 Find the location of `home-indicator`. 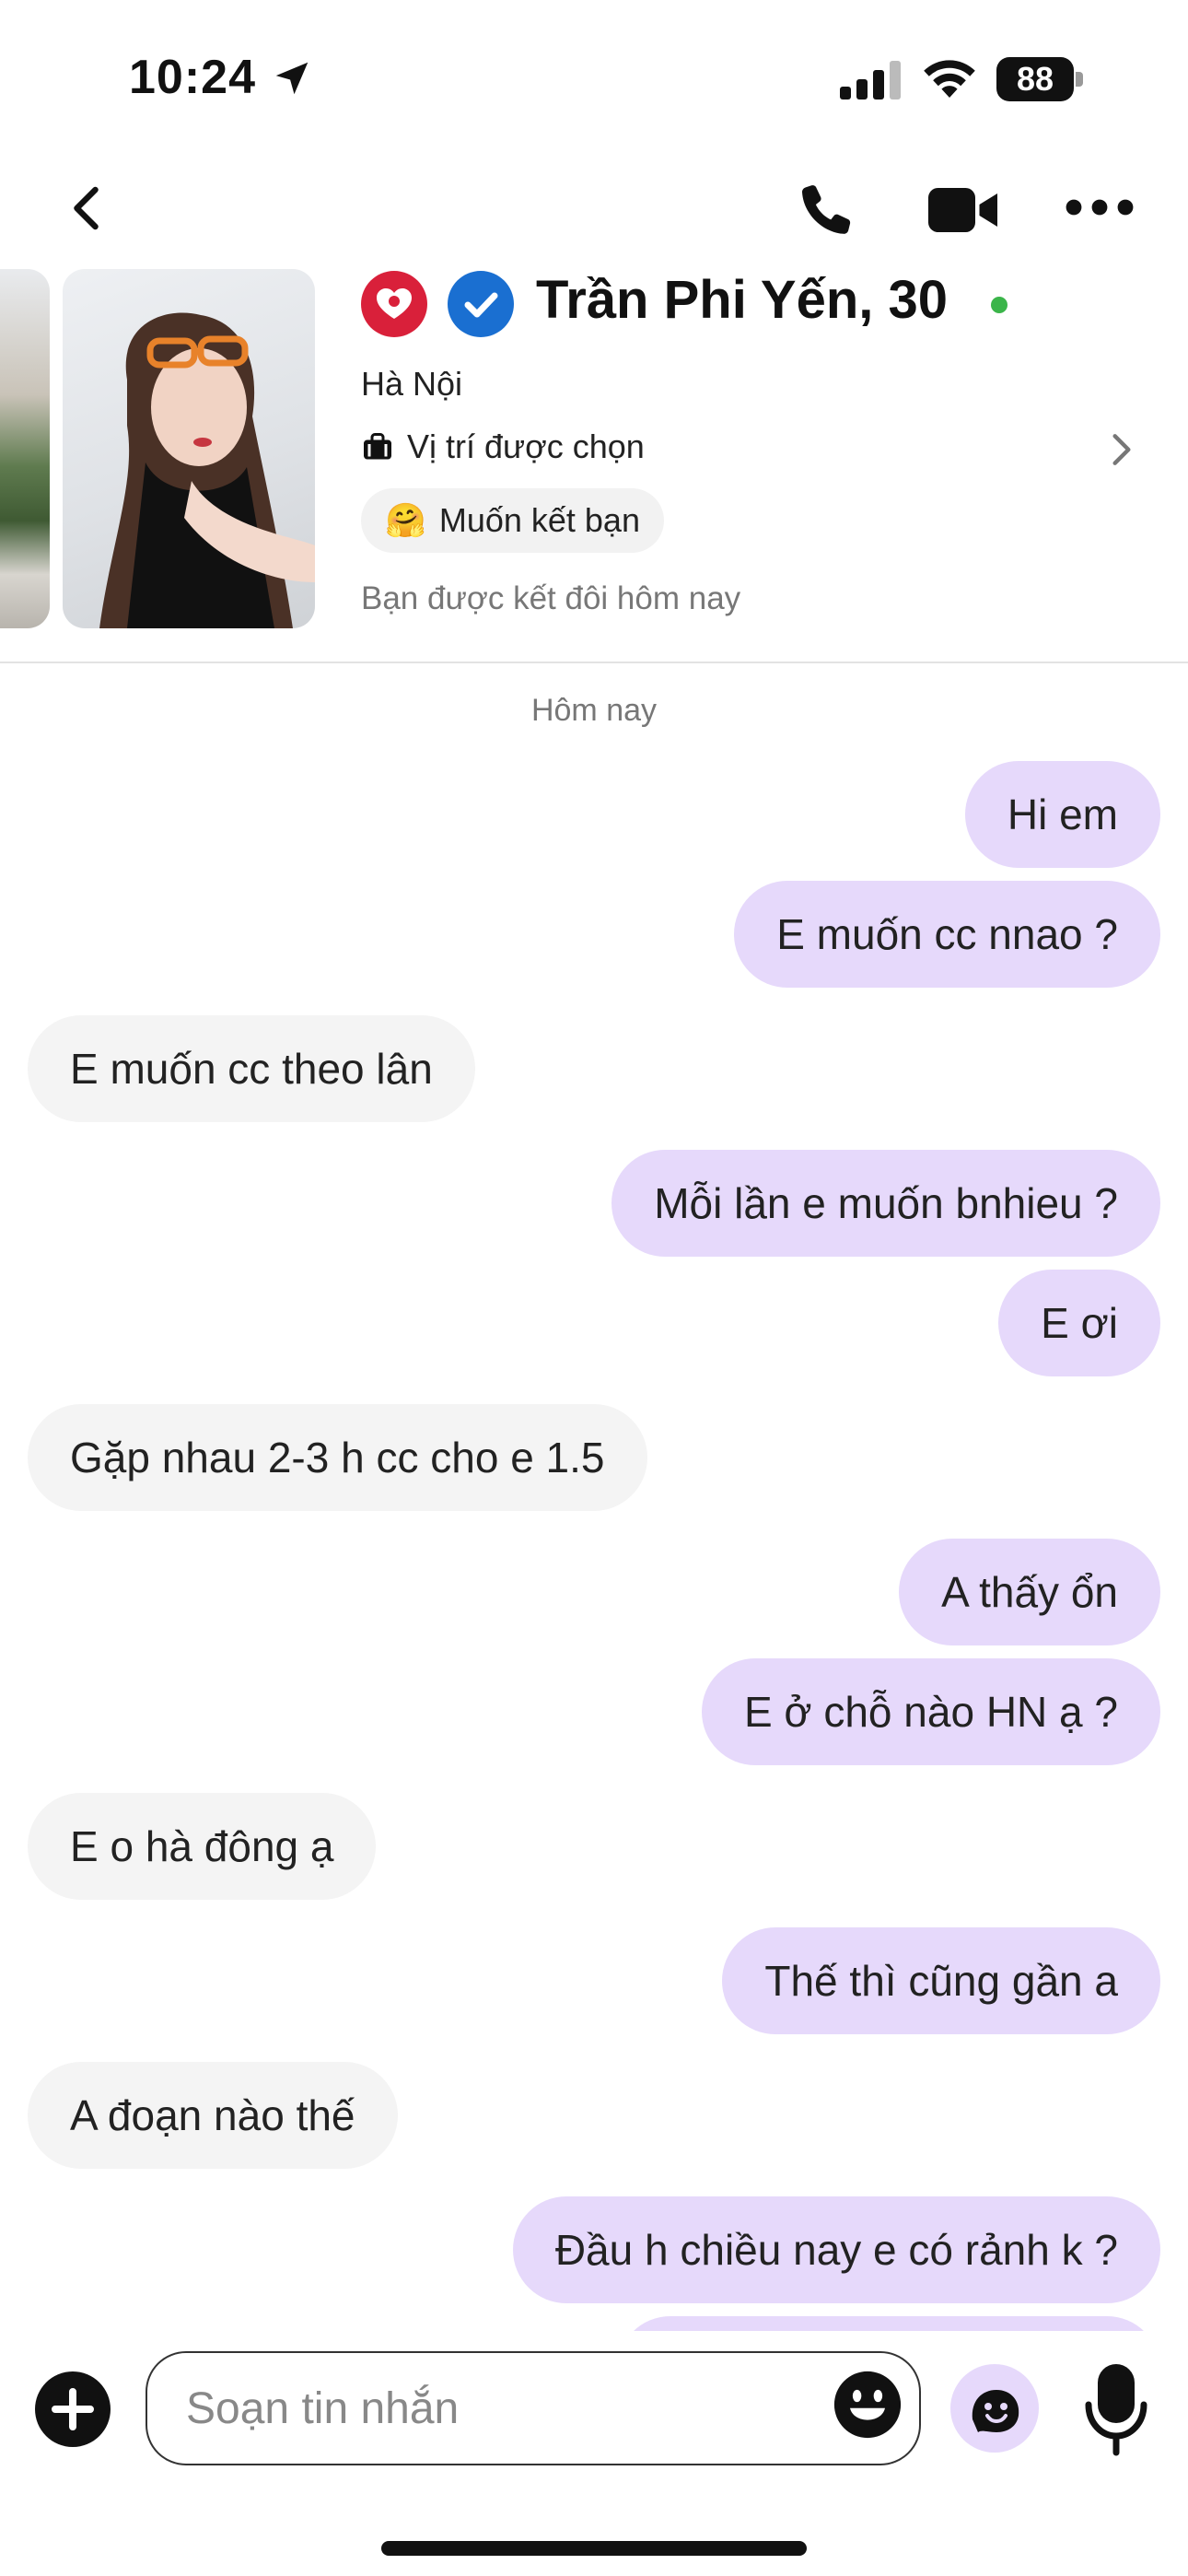

home-indicator is located at coordinates (594, 2548).